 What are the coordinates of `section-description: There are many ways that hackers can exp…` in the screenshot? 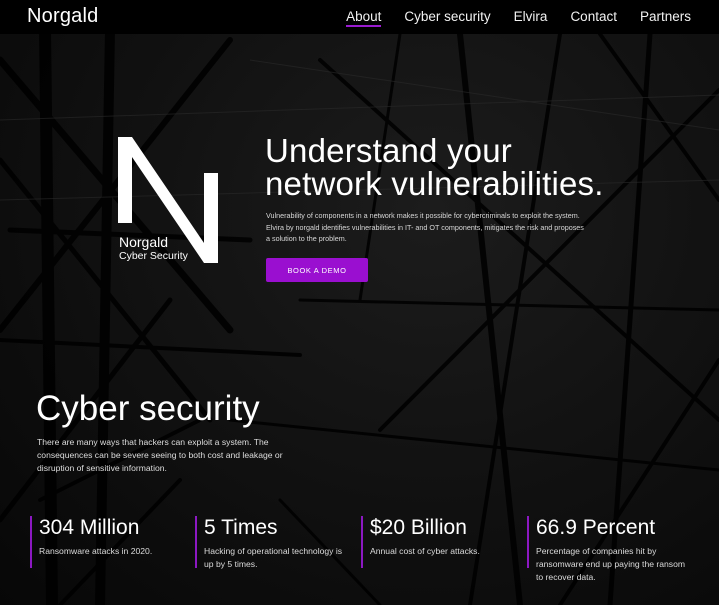 It's located at (160, 455).